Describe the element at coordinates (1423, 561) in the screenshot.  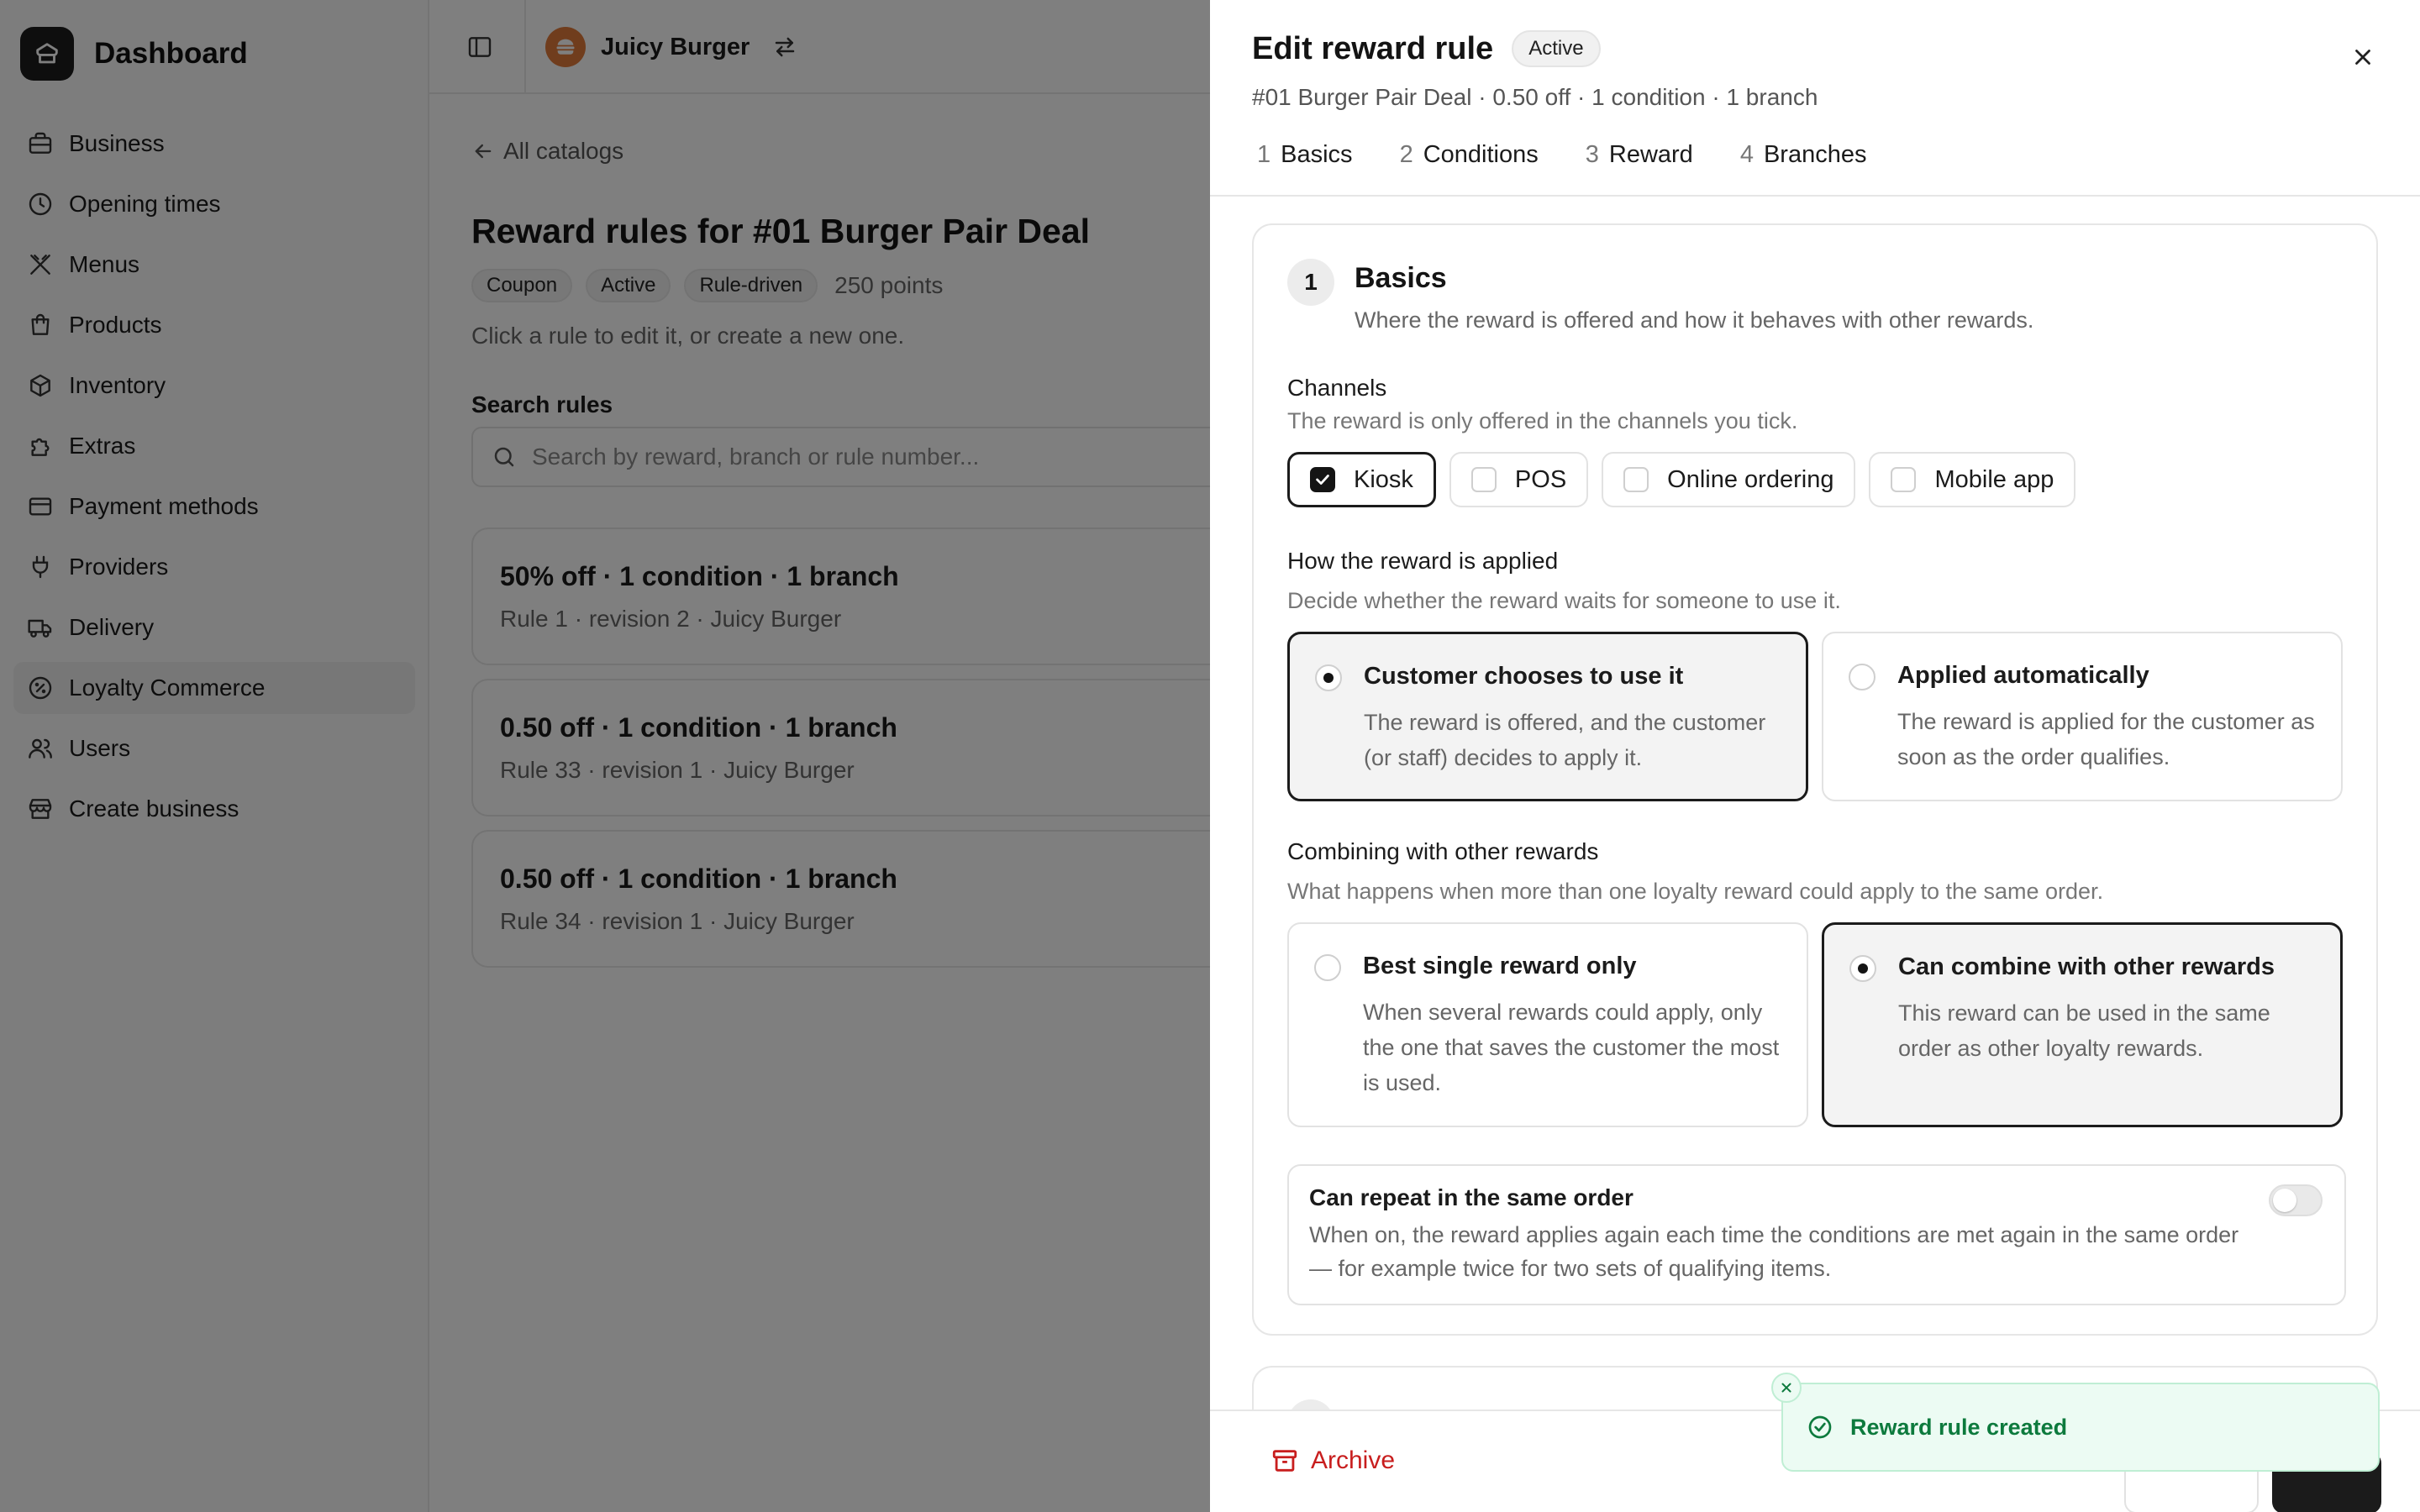
I see `applied-label: How the reward is applied` at that location.